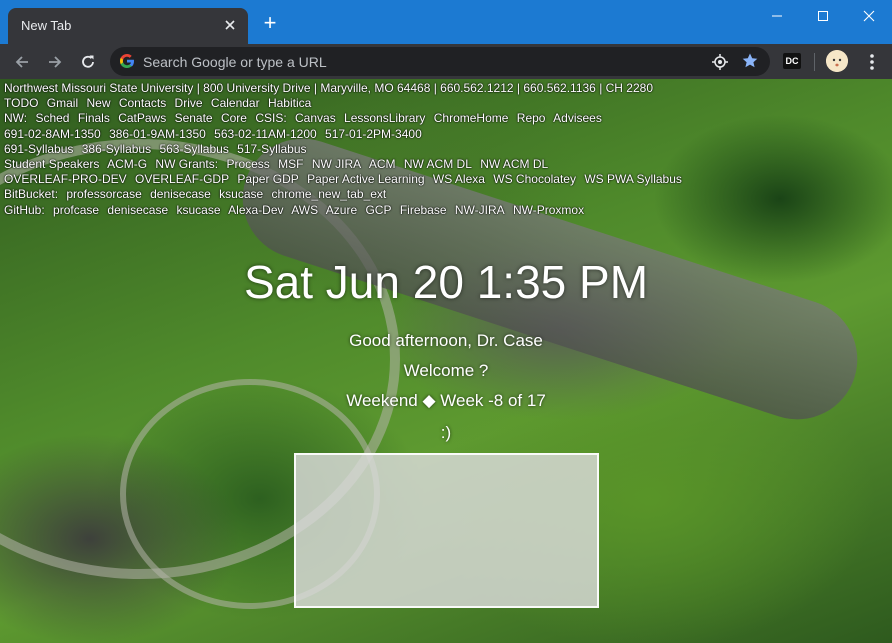 The image size is (892, 643). What do you see at coordinates (270, 24) in the screenshot?
I see `new-tab-button: +` at bounding box center [270, 24].